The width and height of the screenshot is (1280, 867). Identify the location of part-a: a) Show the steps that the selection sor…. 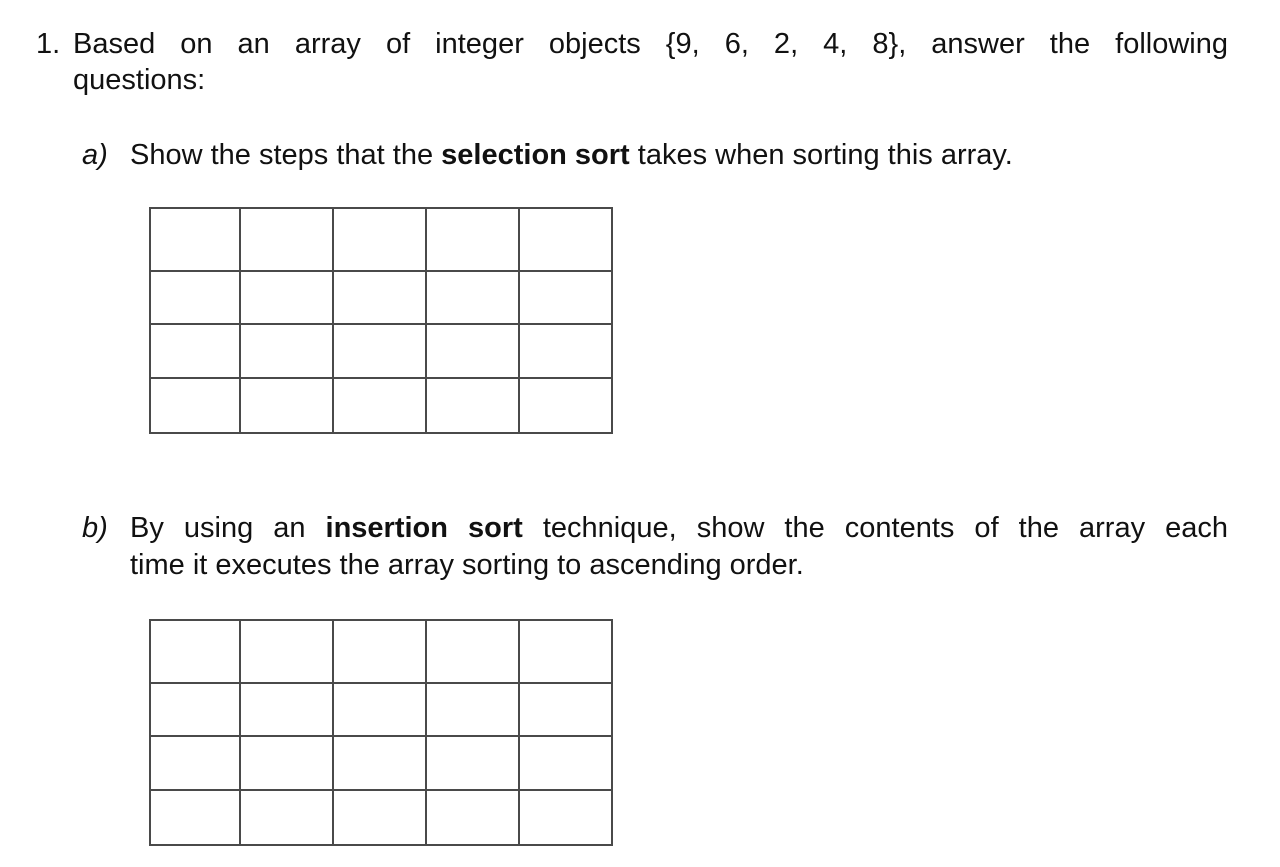
(632, 155).